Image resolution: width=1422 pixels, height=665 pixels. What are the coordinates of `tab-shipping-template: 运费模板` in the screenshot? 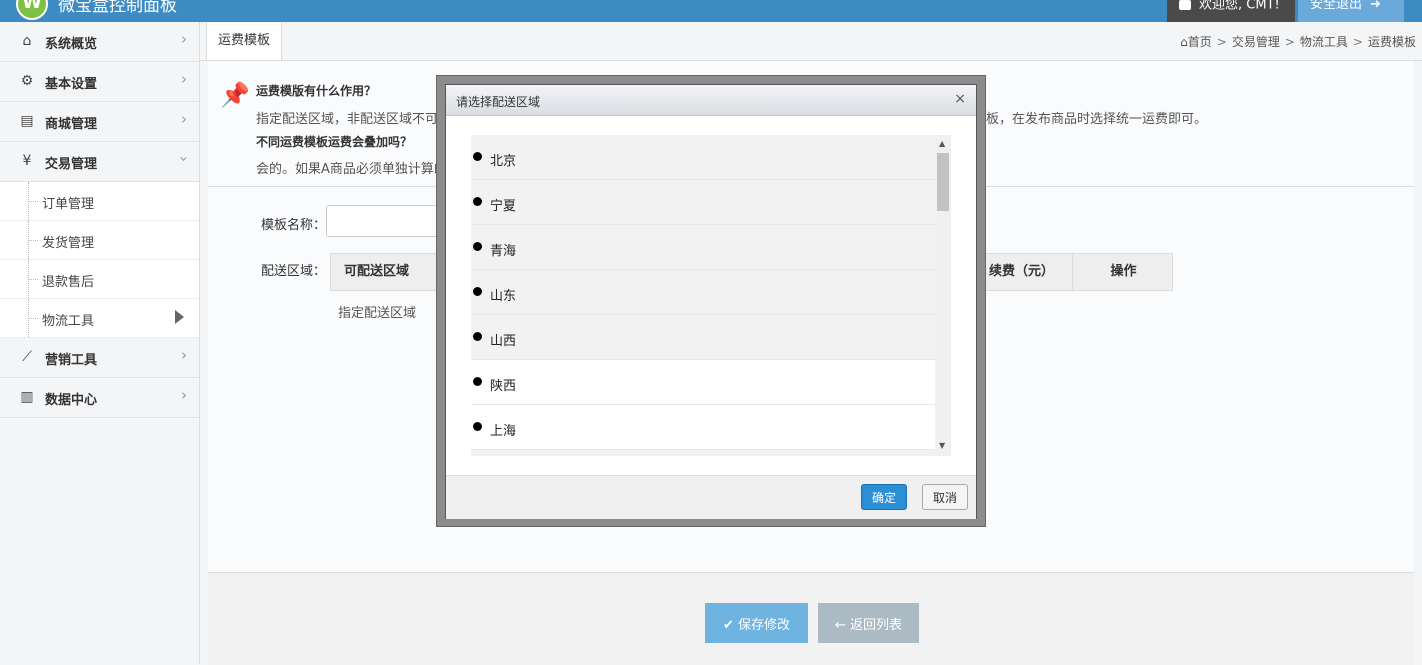 It's located at (244, 41).